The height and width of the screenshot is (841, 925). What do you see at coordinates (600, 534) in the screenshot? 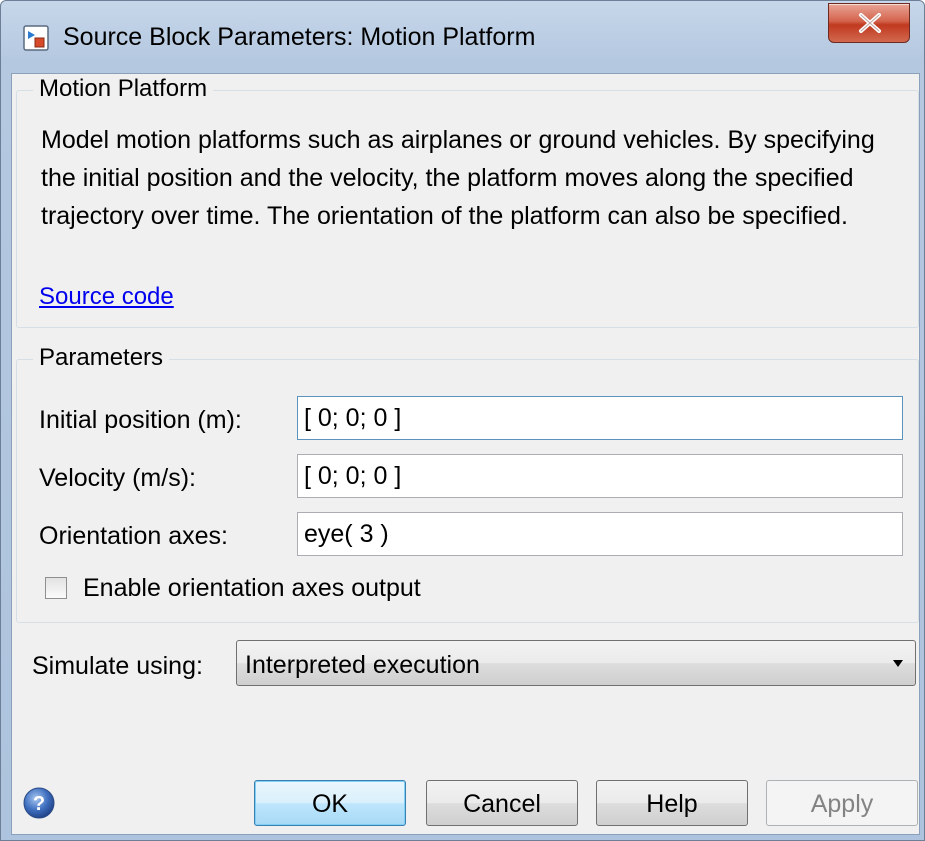
I see `orientation-axes-input` at bounding box center [600, 534].